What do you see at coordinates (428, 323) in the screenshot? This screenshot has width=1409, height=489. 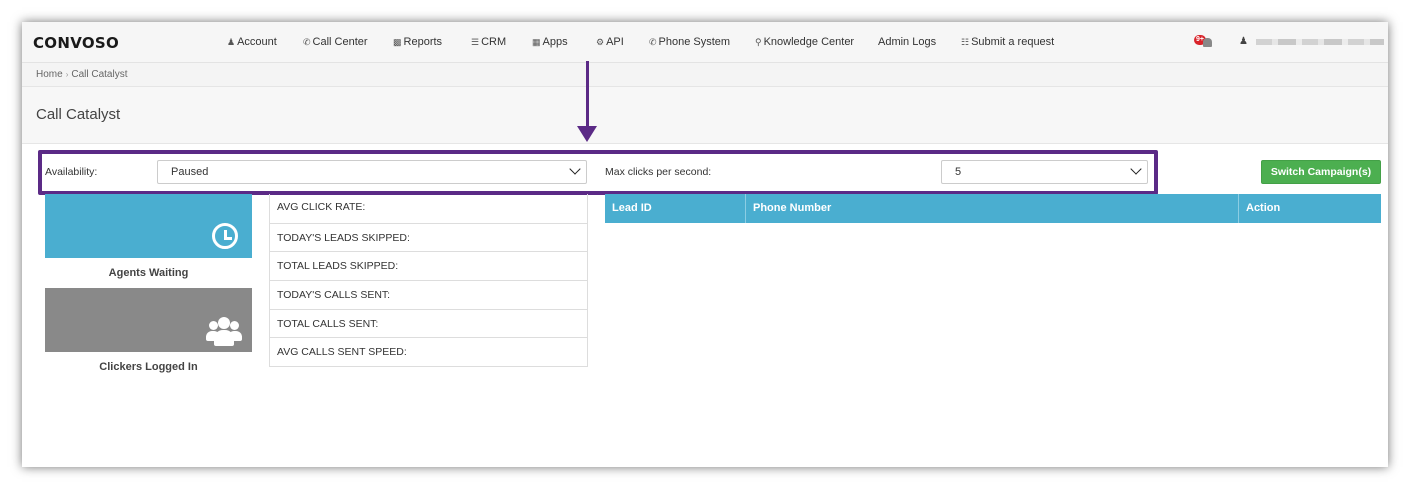 I see `stat-total-calls-sent: TOTAL CALLS SENT:` at bounding box center [428, 323].